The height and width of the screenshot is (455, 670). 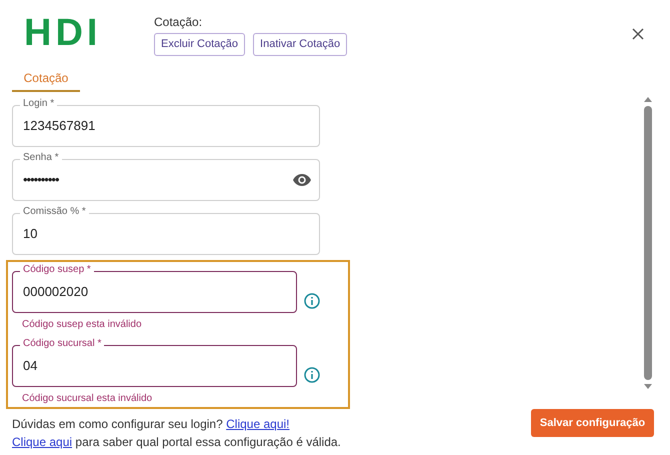 What do you see at coordinates (39, 104) in the screenshot?
I see `field-label: Login *` at bounding box center [39, 104].